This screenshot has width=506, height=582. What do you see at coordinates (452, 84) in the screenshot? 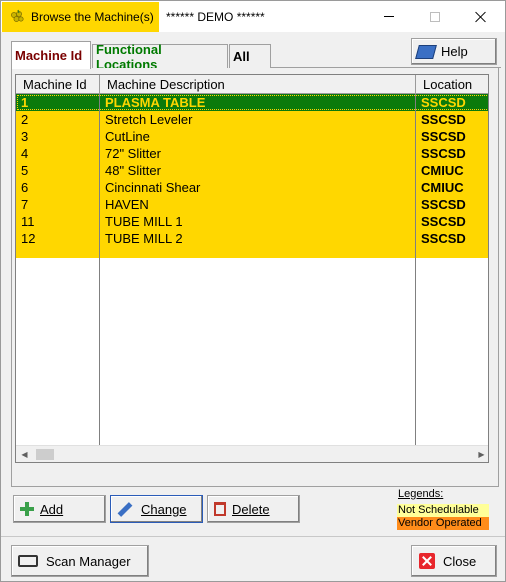
I see `column-header-location: Location` at bounding box center [452, 84].